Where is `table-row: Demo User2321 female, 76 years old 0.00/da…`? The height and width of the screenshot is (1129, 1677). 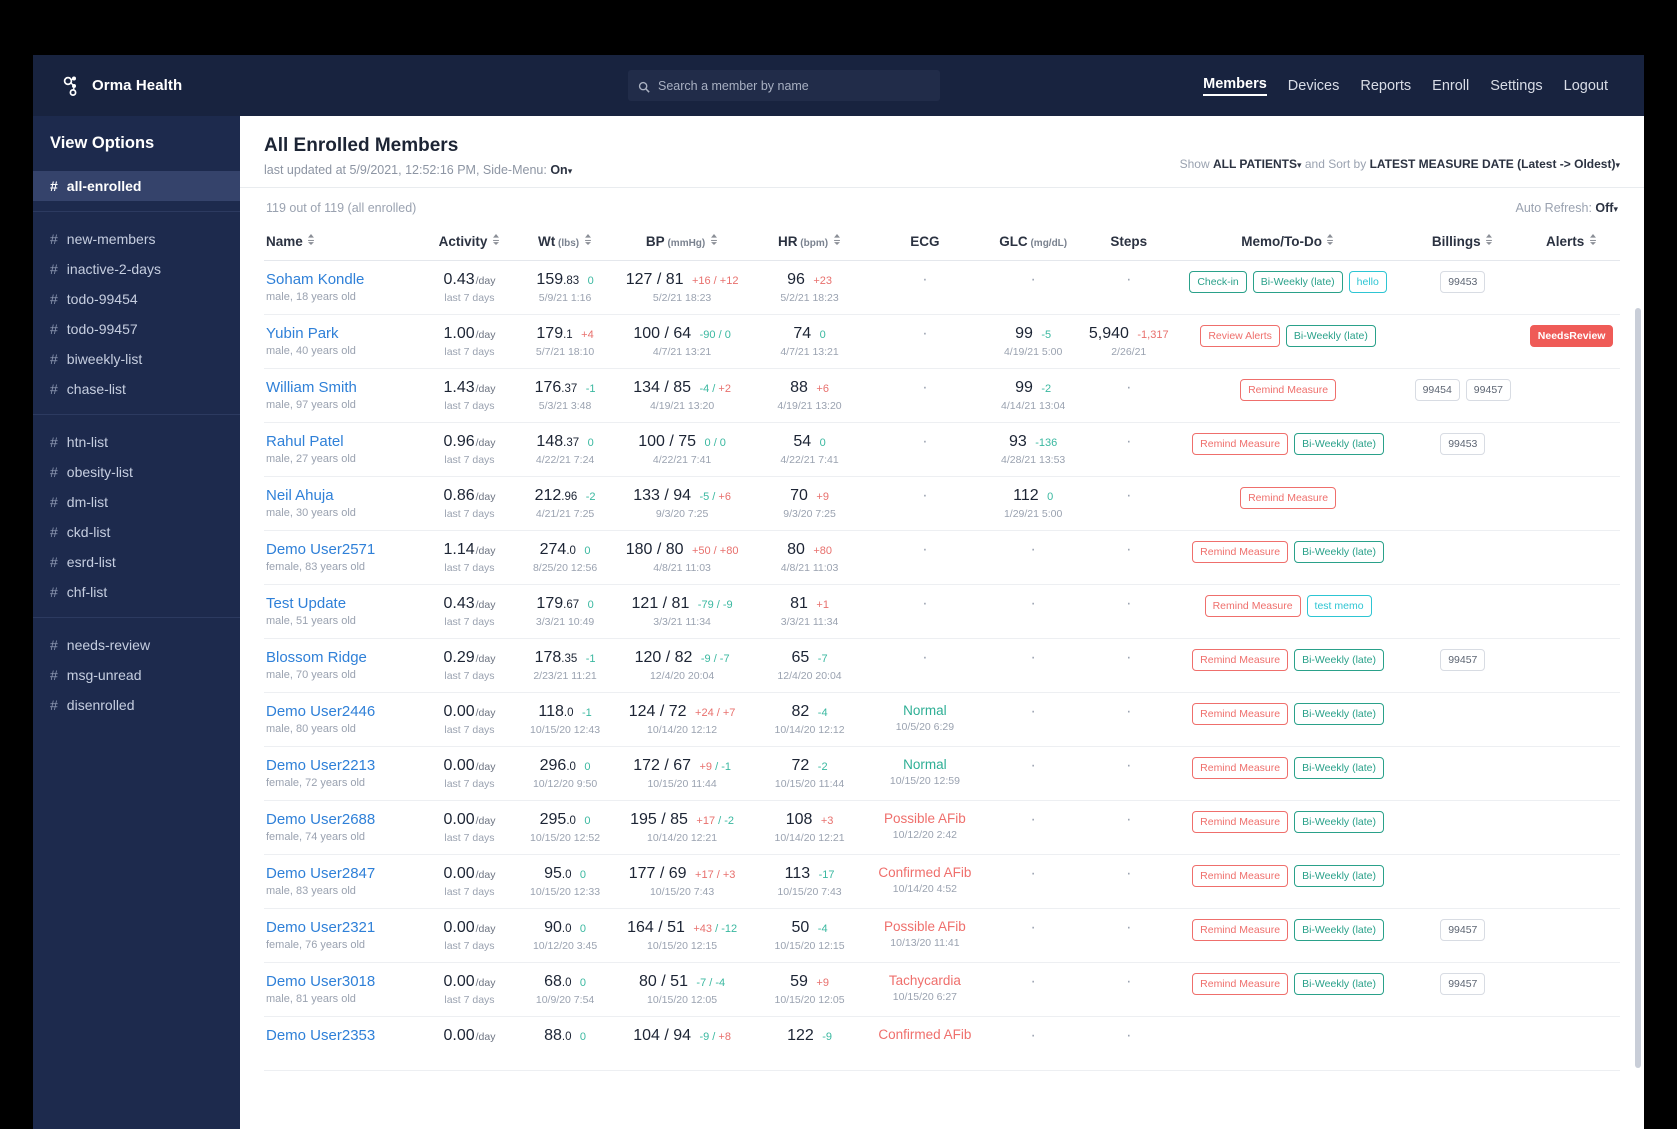
table-row: Demo User2321 female, 76 years old 0.00/da… is located at coordinates (942, 935).